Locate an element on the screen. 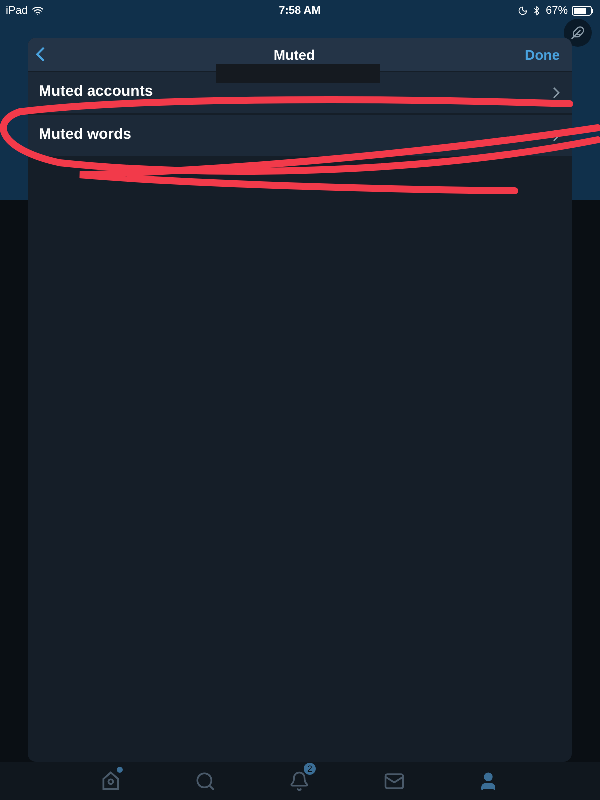 The height and width of the screenshot is (800, 600). sheet-title: Muted is located at coordinates (295, 55).